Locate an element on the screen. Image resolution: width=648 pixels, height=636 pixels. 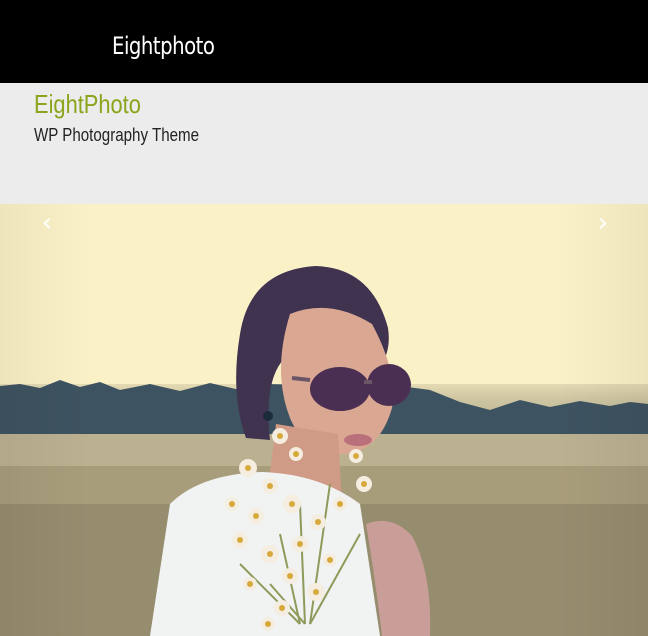
slider-shade-left is located at coordinates (45, 420).